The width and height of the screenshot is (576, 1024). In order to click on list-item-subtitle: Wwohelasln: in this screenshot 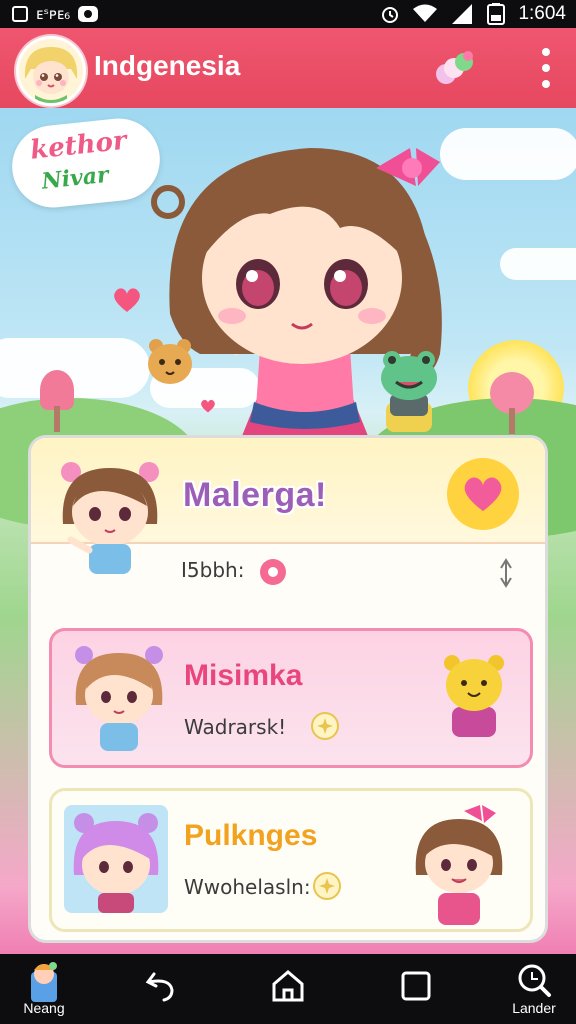, I will do `click(247, 887)`.